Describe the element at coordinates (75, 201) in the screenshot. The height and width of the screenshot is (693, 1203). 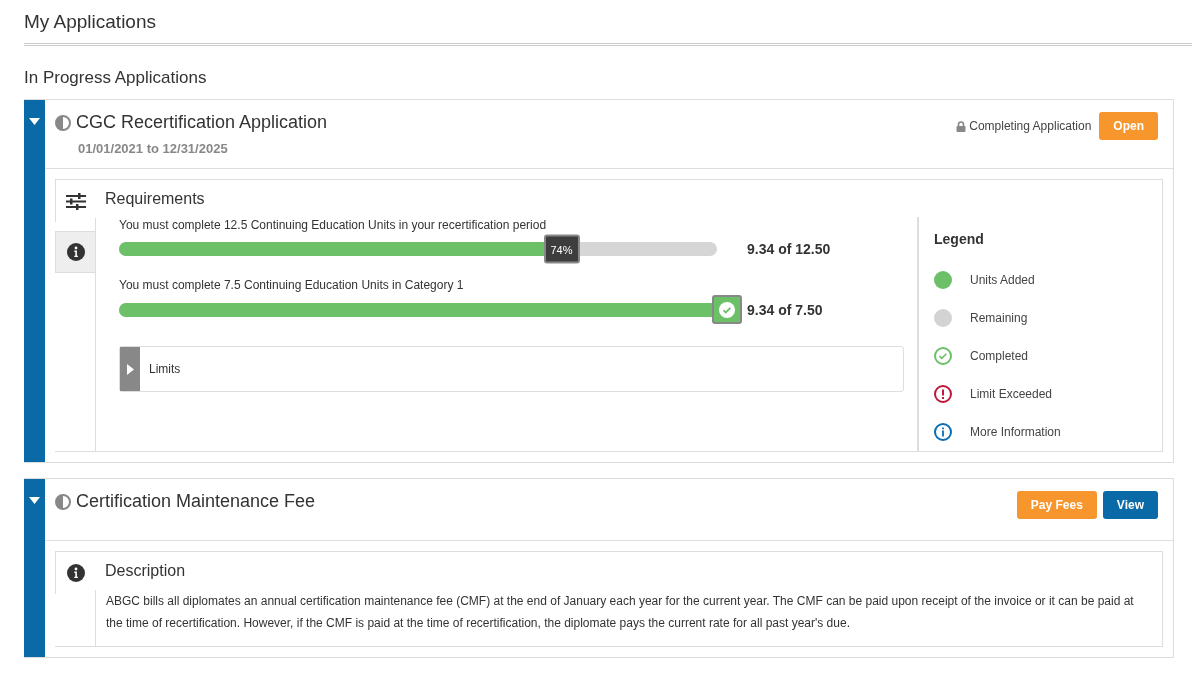
I see `sliders-icon` at that location.